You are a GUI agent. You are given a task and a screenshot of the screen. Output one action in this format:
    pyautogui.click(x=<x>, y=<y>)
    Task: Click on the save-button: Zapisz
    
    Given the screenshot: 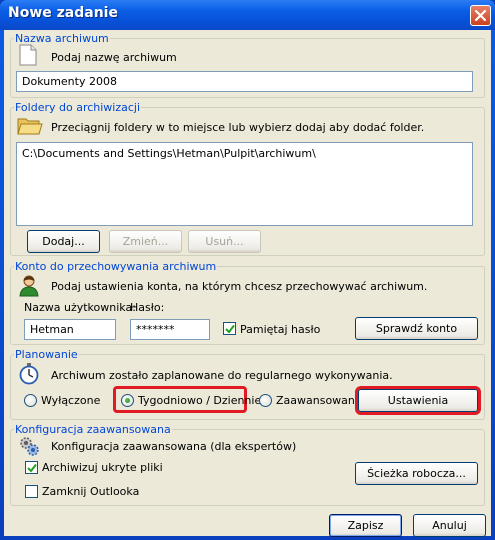 What is the action you would take?
    pyautogui.click(x=365, y=525)
    